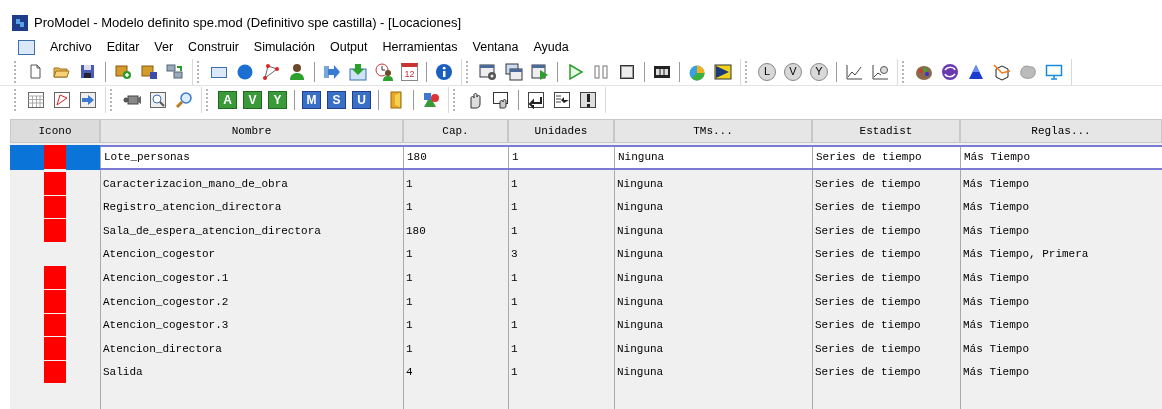 The height and width of the screenshot is (409, 1162). Describe the element at coordinates (166, 278) in the screenshot. I see `table-cell-text: Atencion_cogestor.1` at that location.